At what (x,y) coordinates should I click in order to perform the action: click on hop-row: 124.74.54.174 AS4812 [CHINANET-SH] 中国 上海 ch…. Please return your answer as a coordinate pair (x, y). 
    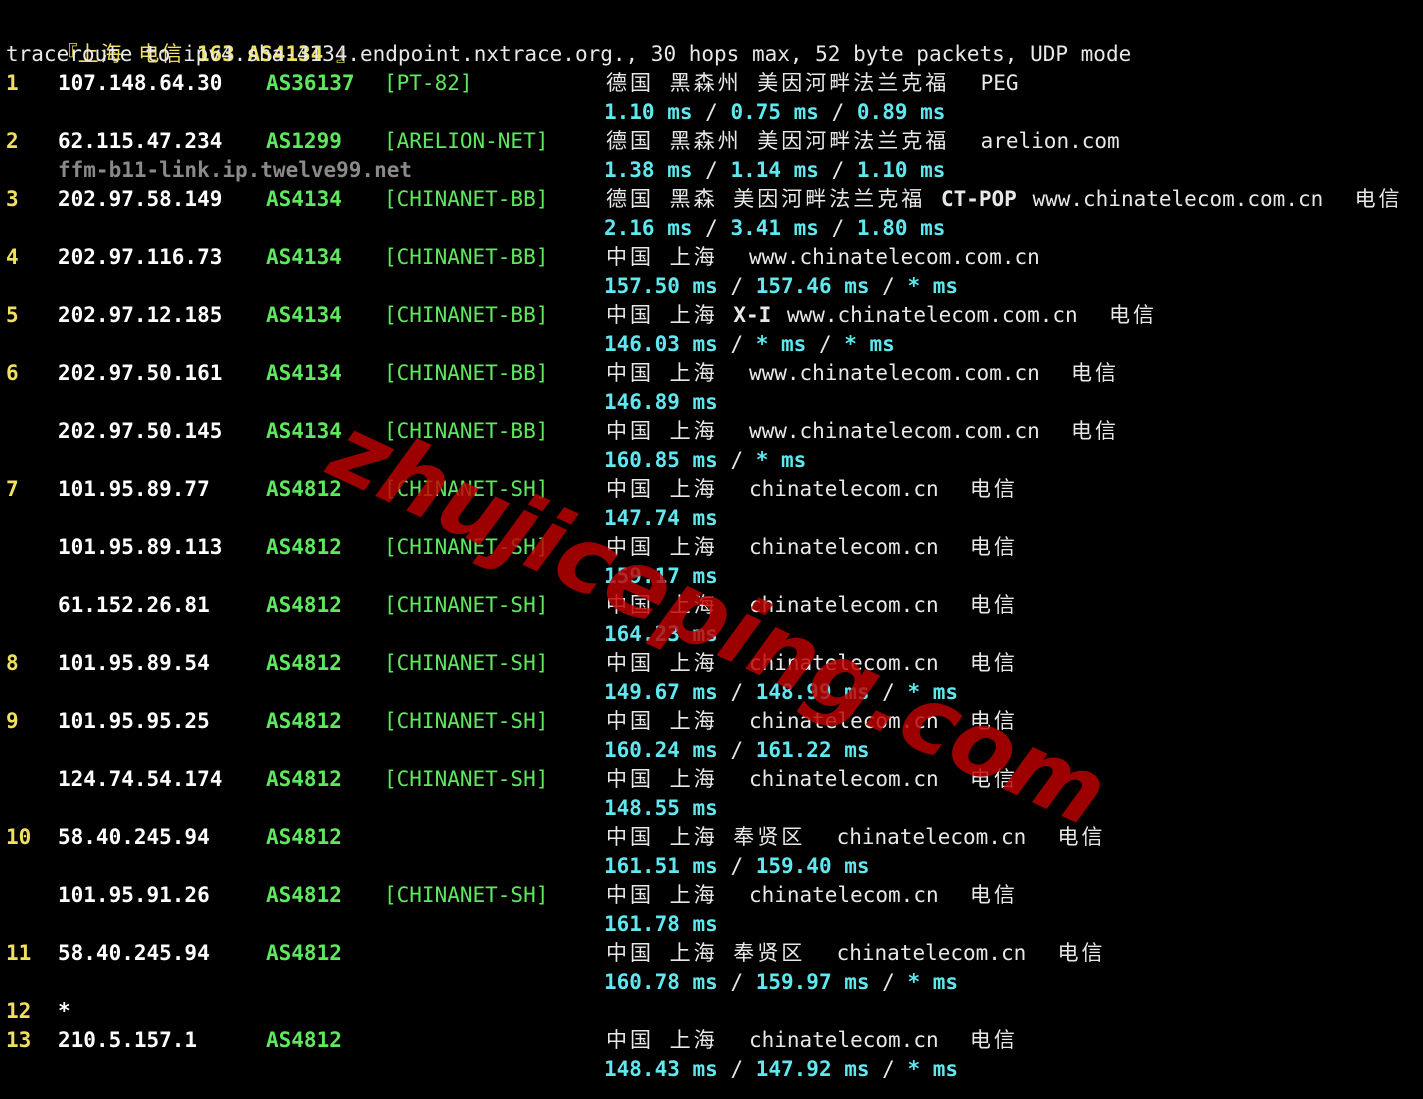
    Looking at the image, I should click on (711, 779).